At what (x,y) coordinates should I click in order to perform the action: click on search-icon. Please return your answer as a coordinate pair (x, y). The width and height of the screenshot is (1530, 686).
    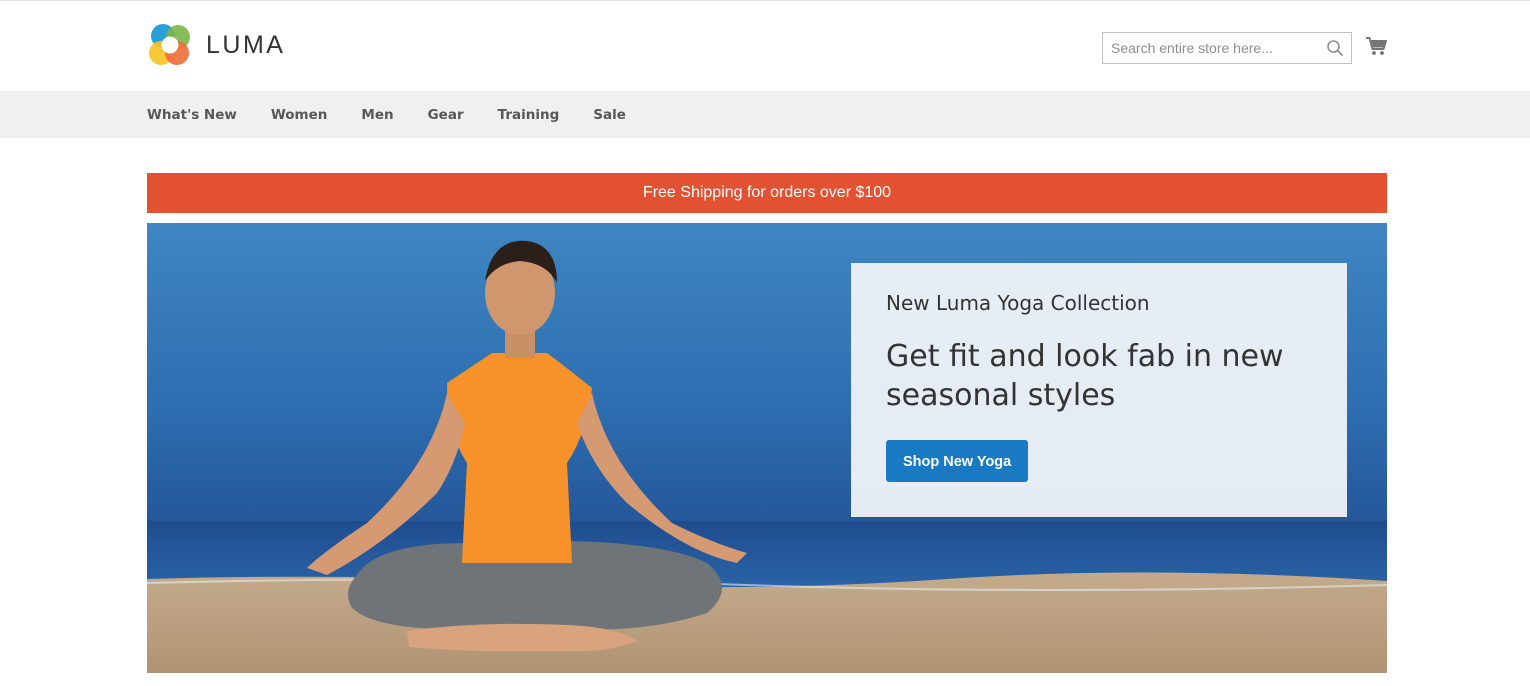
    Looking at the image, I should click on (1335, 48).